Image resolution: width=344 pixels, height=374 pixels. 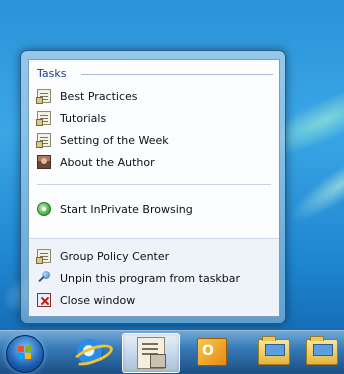 I want to click on taskbar-windows-explorer, so click(x=274, y=352).